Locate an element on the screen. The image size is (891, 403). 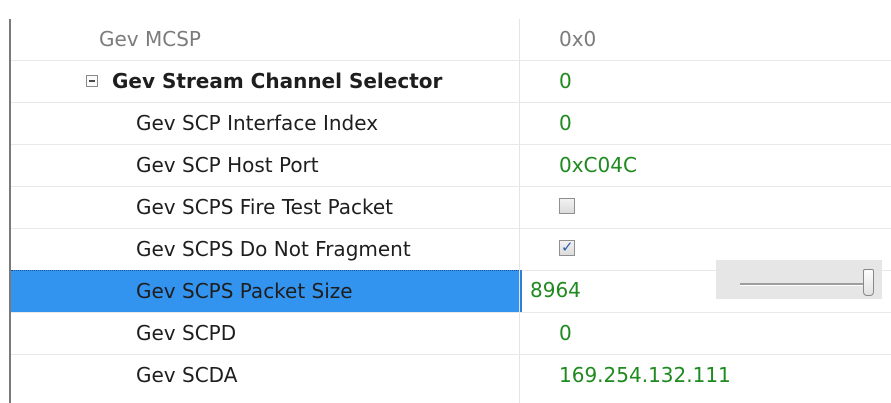
do-not-fragment-checkbox: ✓ is located at coordinates (567, 247).